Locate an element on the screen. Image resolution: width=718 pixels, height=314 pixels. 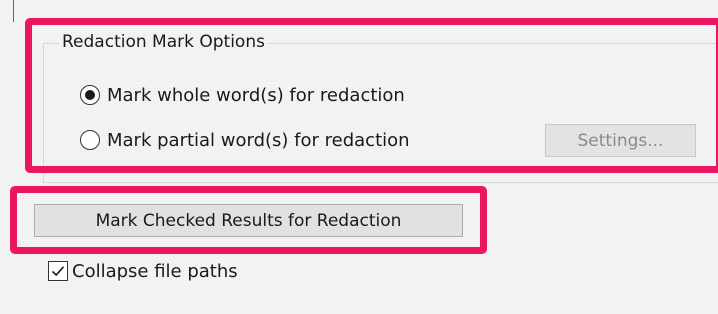
collapse-file-paths-checkbox: Collapse file paths is located at coordinates (143, 271).